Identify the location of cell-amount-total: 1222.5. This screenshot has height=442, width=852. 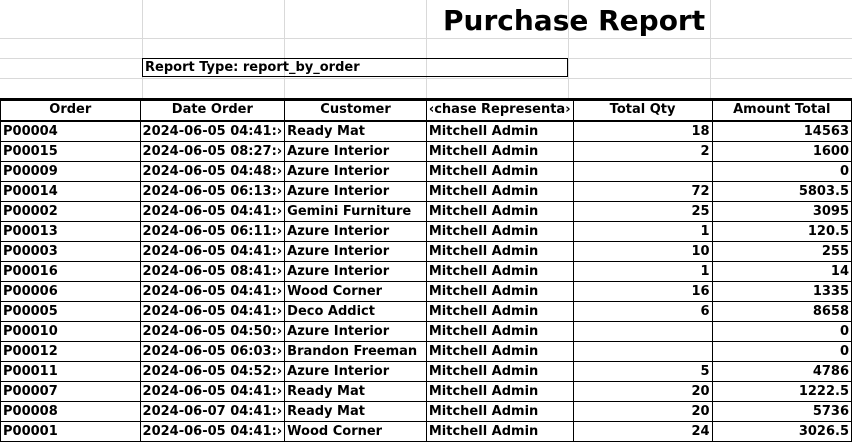
(781, 391).